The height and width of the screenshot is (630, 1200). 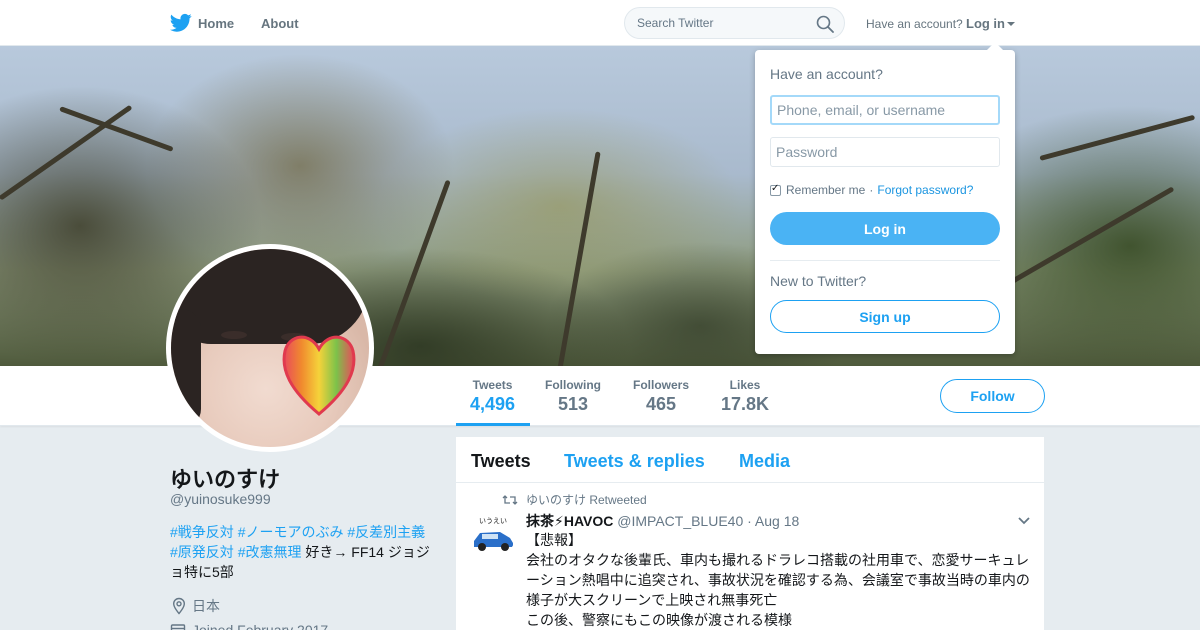 I want to click on active-stat-underline, so click(x=493, y=424).